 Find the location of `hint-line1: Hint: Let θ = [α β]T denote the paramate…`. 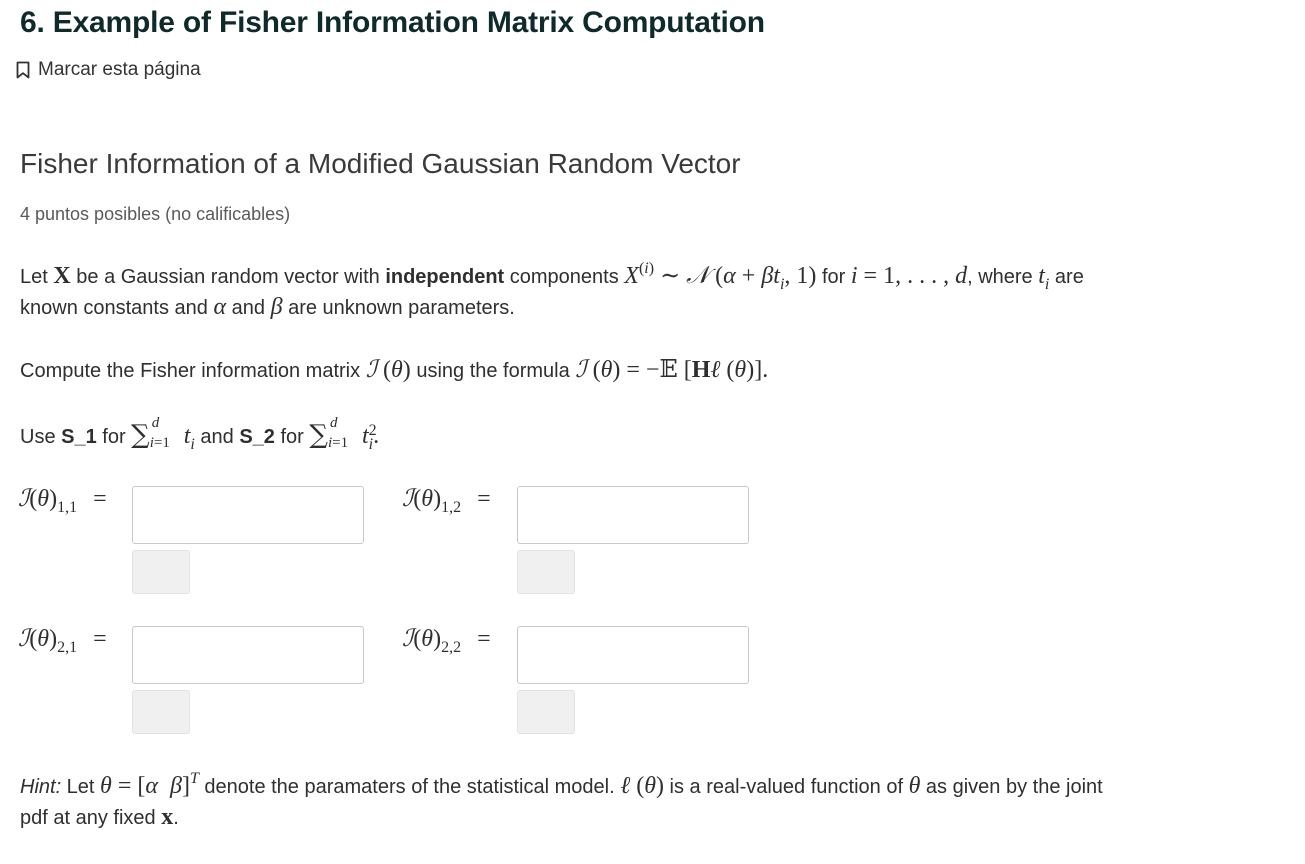

hint-line1: Hint: Let θ = [α β]T denote the paramate… is located at coordinates (561, 784).